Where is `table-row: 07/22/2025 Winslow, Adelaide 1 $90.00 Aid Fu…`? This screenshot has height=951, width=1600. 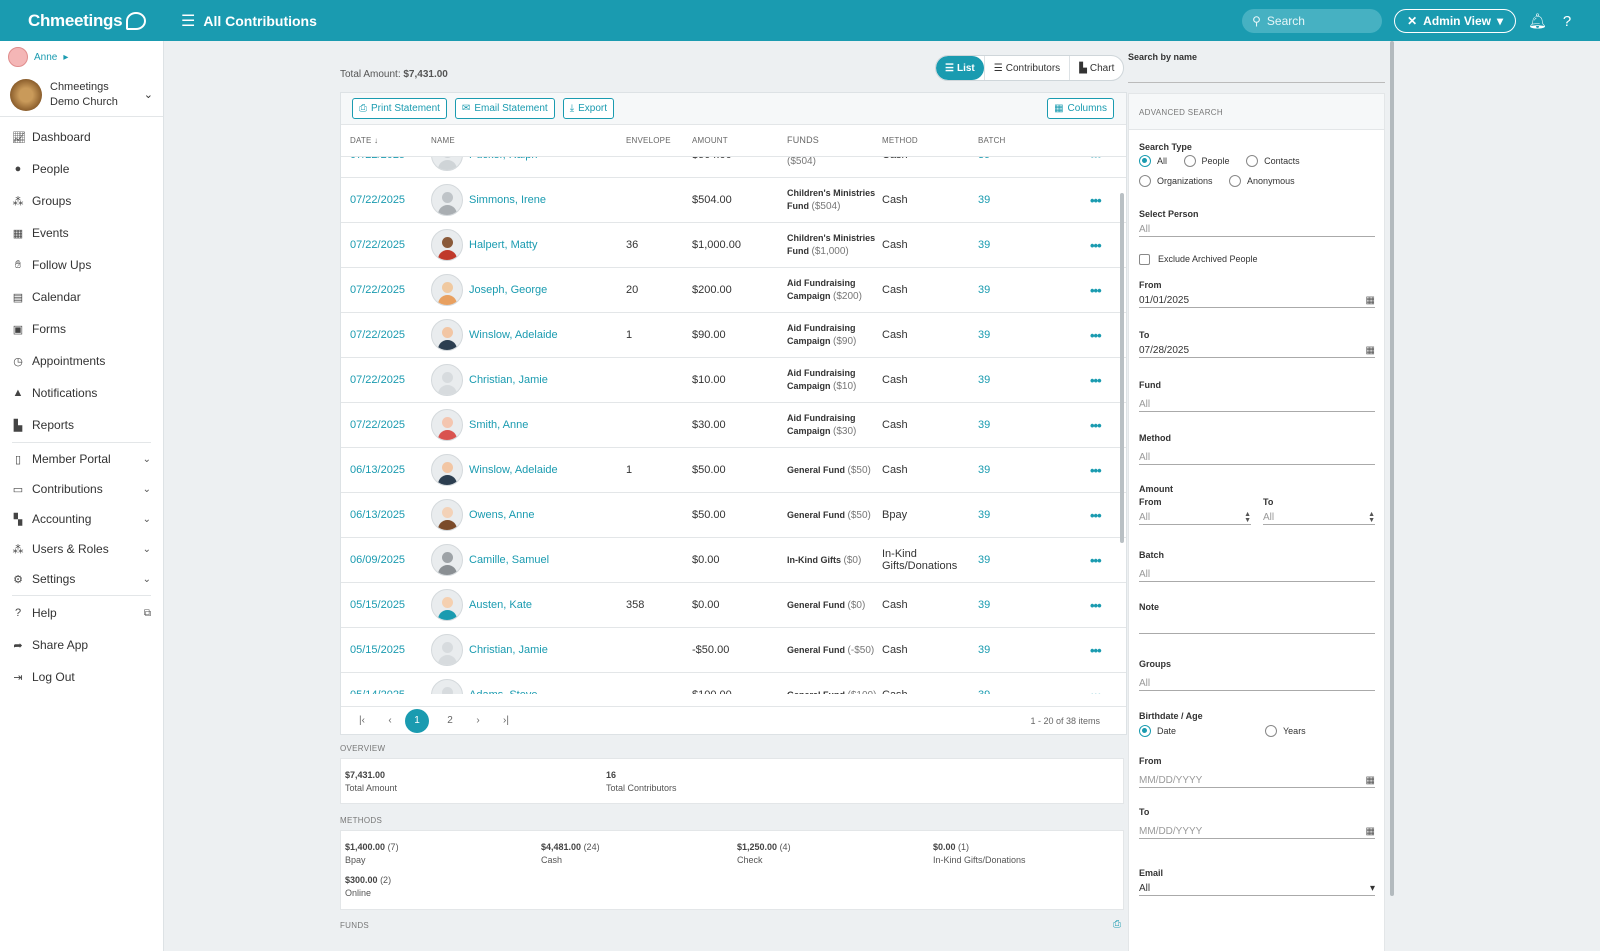
table-row: 07/22/2025 Winslow, Adelaide 1 $90.00 Aid Fu… is located at coordinates (733, 335).